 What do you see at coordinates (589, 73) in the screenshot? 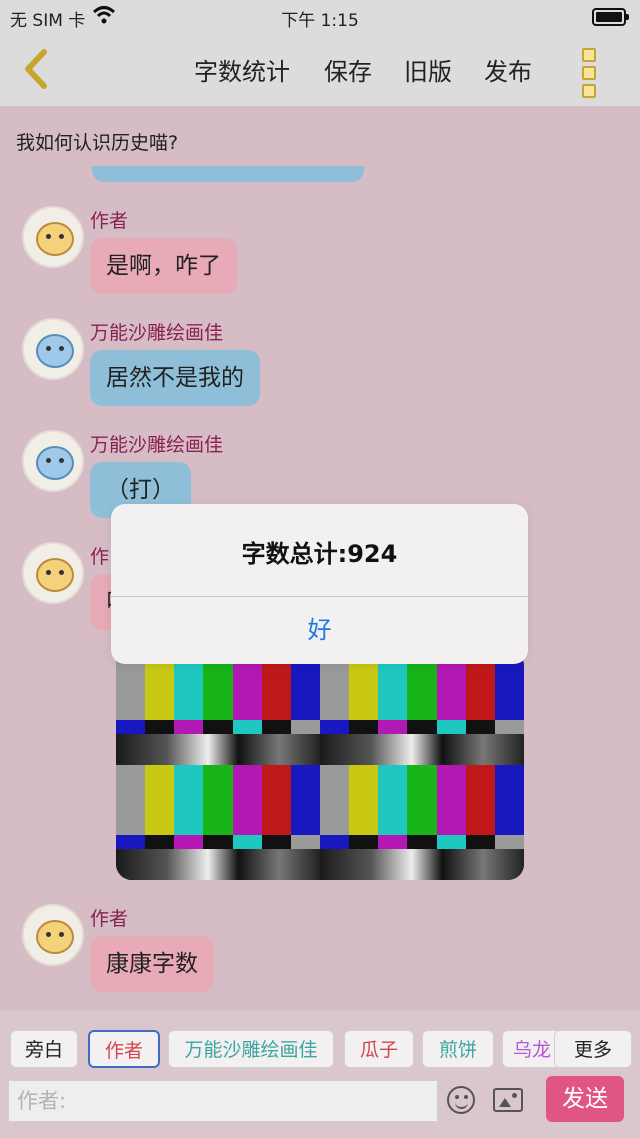
I see `more-menu-icon` at bounding box center [589, 73].